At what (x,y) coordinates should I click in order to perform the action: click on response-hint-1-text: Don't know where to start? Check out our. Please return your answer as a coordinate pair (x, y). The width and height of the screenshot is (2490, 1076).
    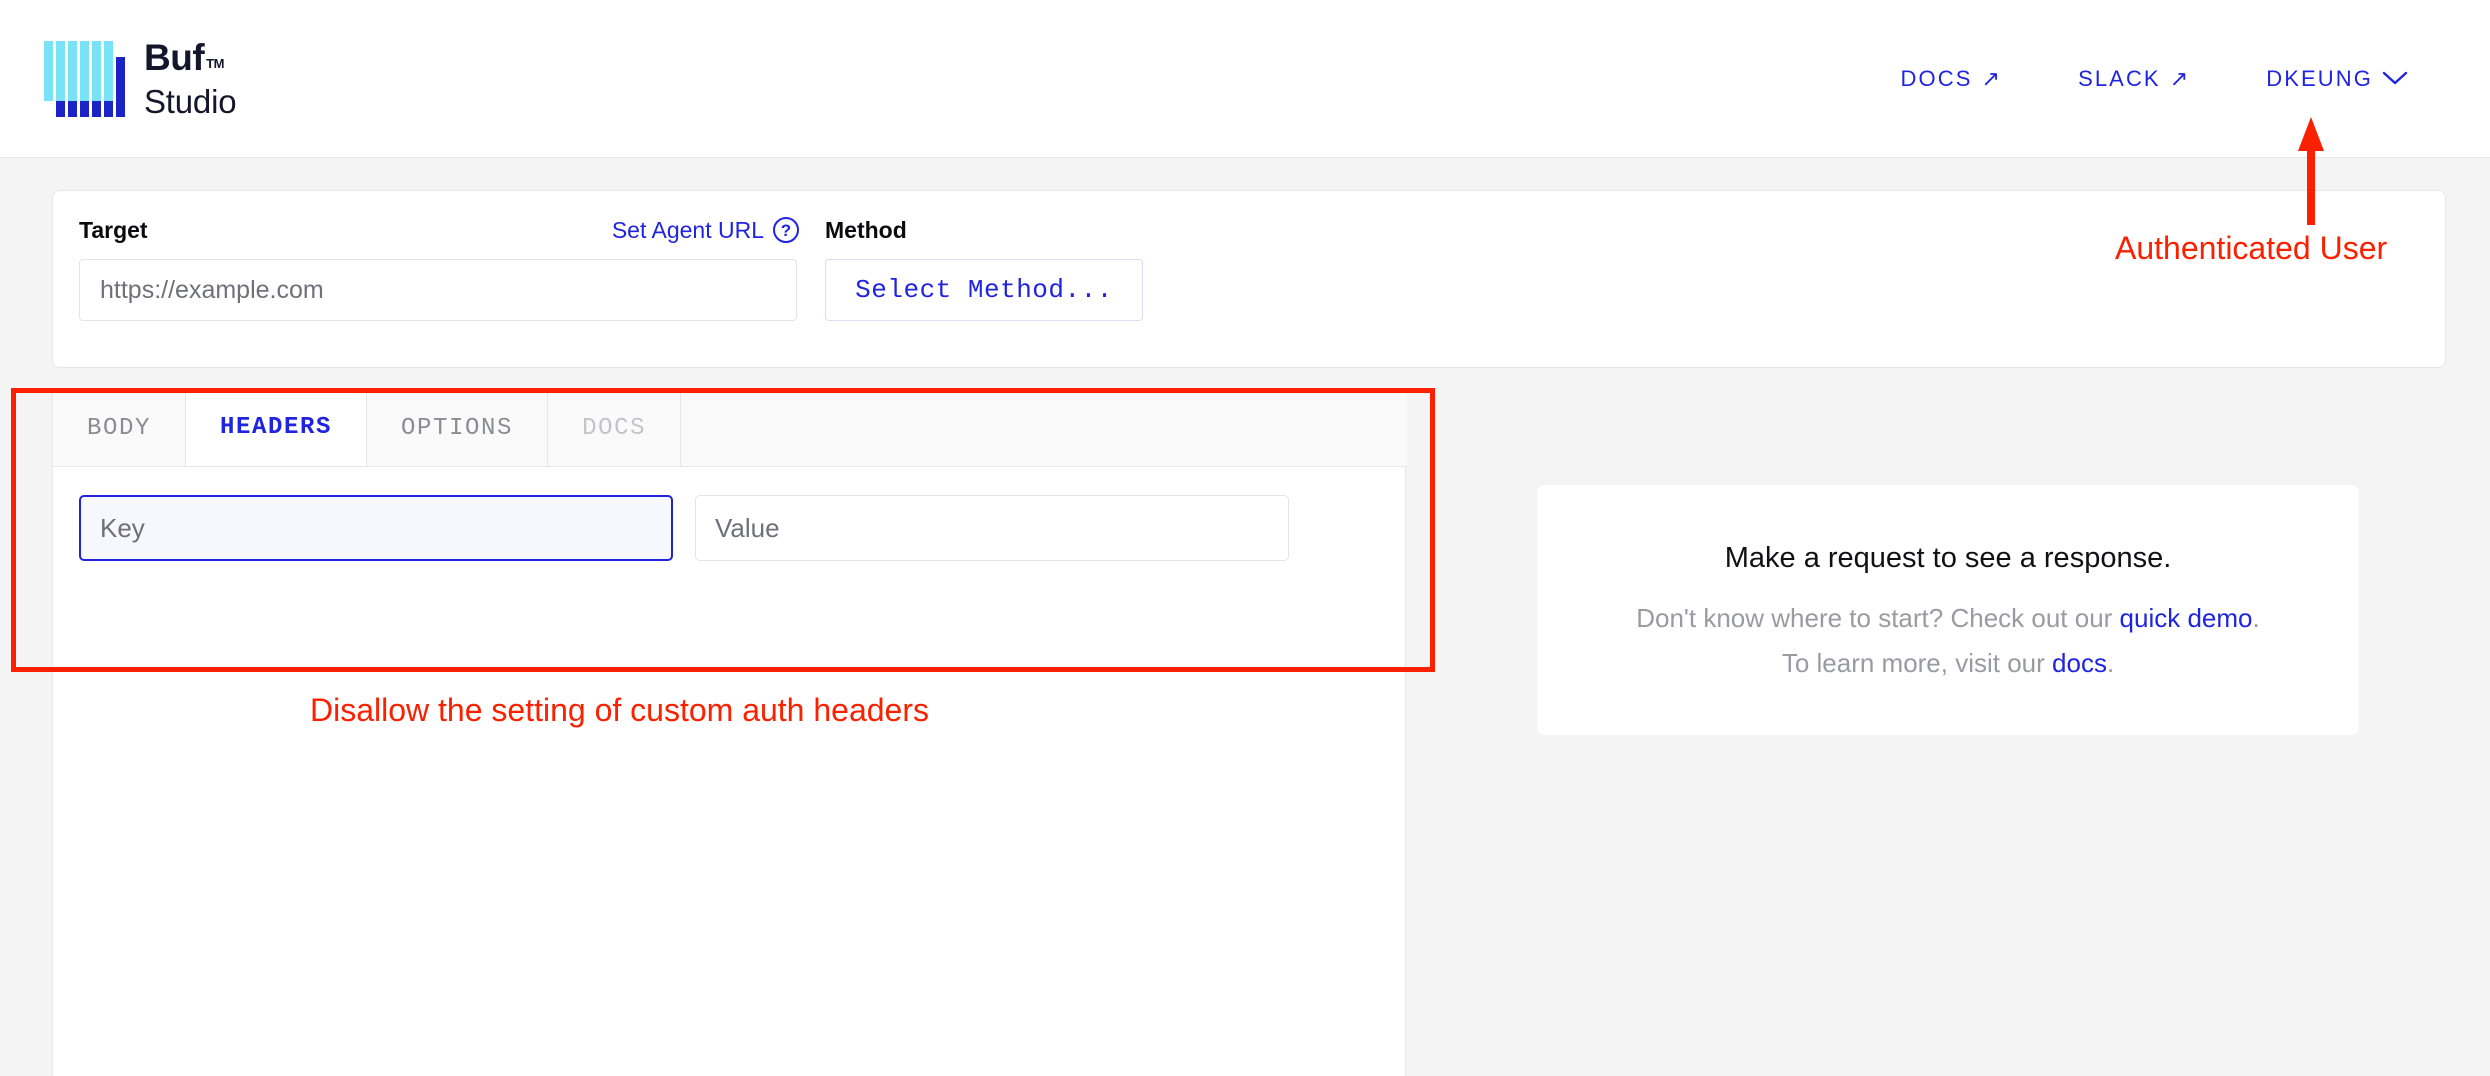
    Looking at the image, I should click on (1878, 617).